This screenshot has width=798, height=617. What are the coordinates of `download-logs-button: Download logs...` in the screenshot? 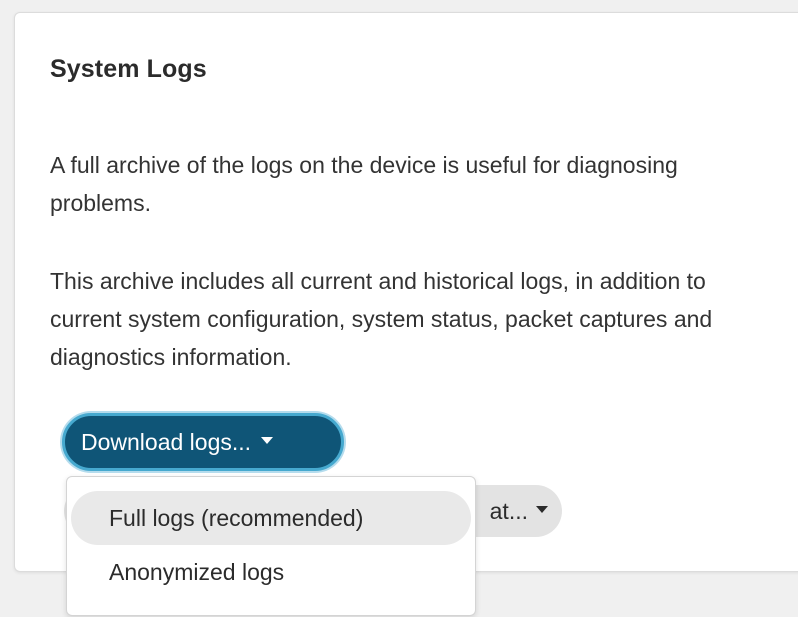 It's located at (203, 442).